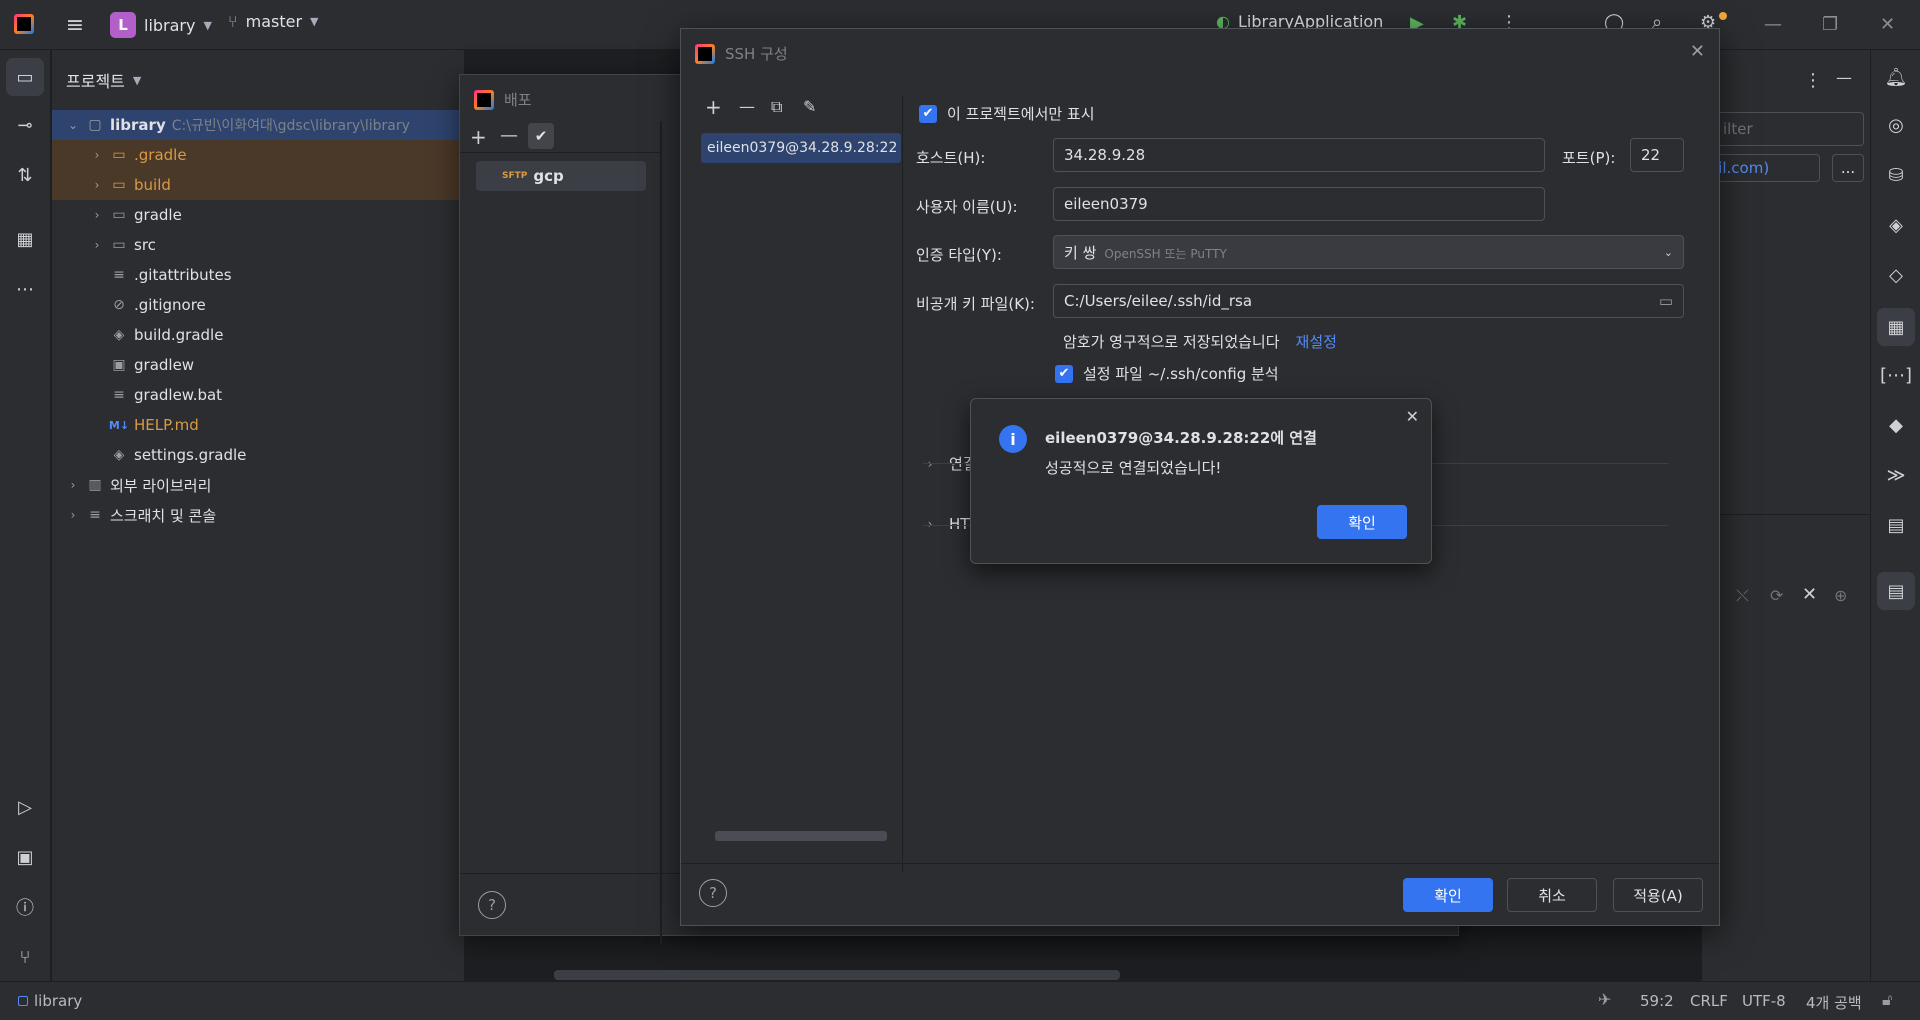 The image size is (1920, 1020). What do you see at coordinates (1896, 375) in the screenshot?
I see `endpoints-icon: [⋯]` at bounding box center [1896, 375].